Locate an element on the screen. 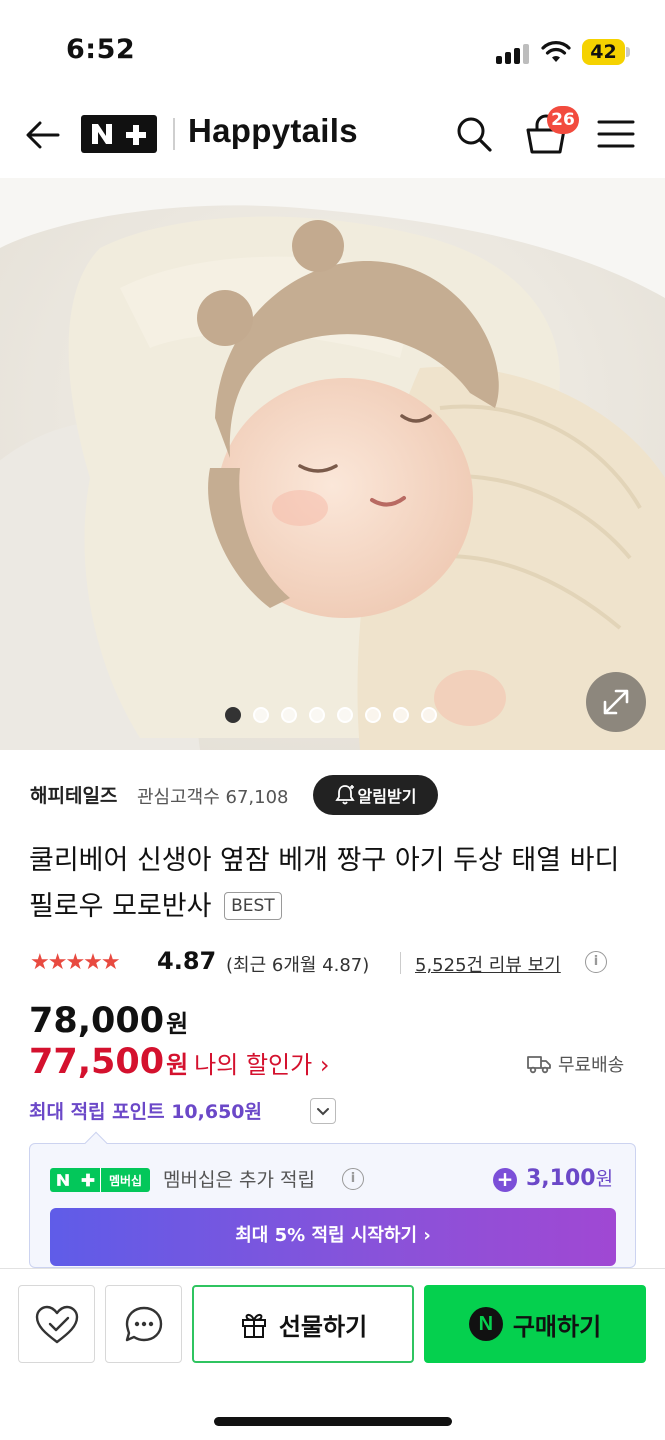 The width and height of the screenshot is (665, 1440). battery-level: 42 is located at coordinates (603, 52).